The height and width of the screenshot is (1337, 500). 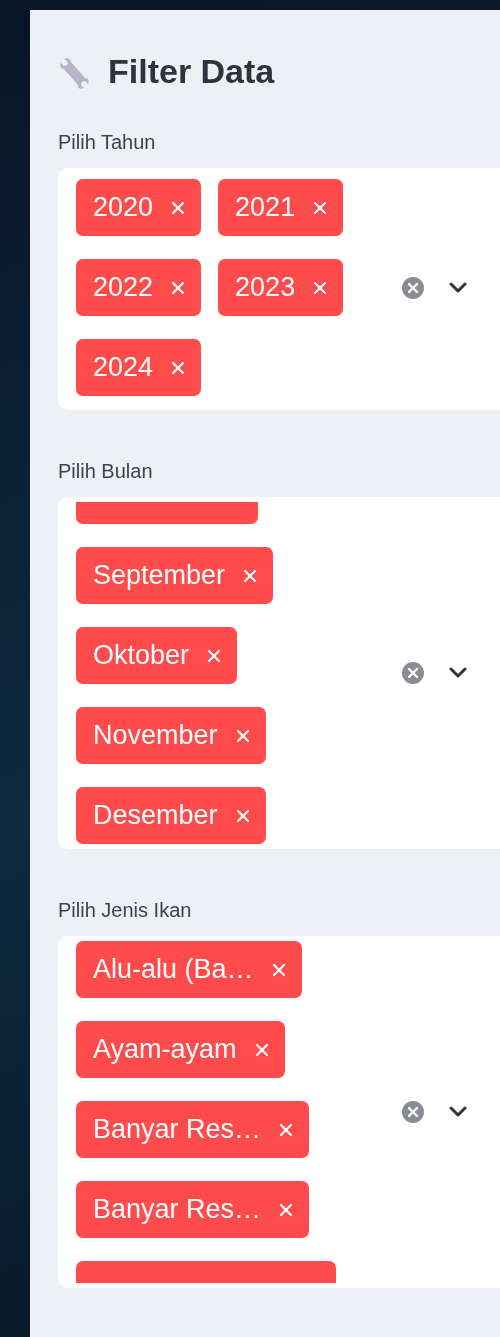 I want to click on selected-tag: Desember, so click(x=171, y=815).